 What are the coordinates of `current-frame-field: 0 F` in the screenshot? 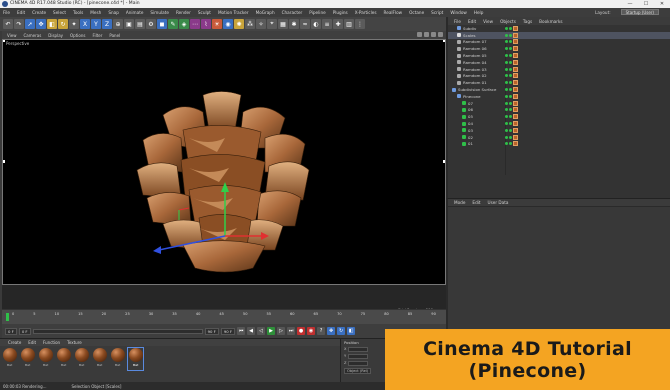 It's located at (24, 331).